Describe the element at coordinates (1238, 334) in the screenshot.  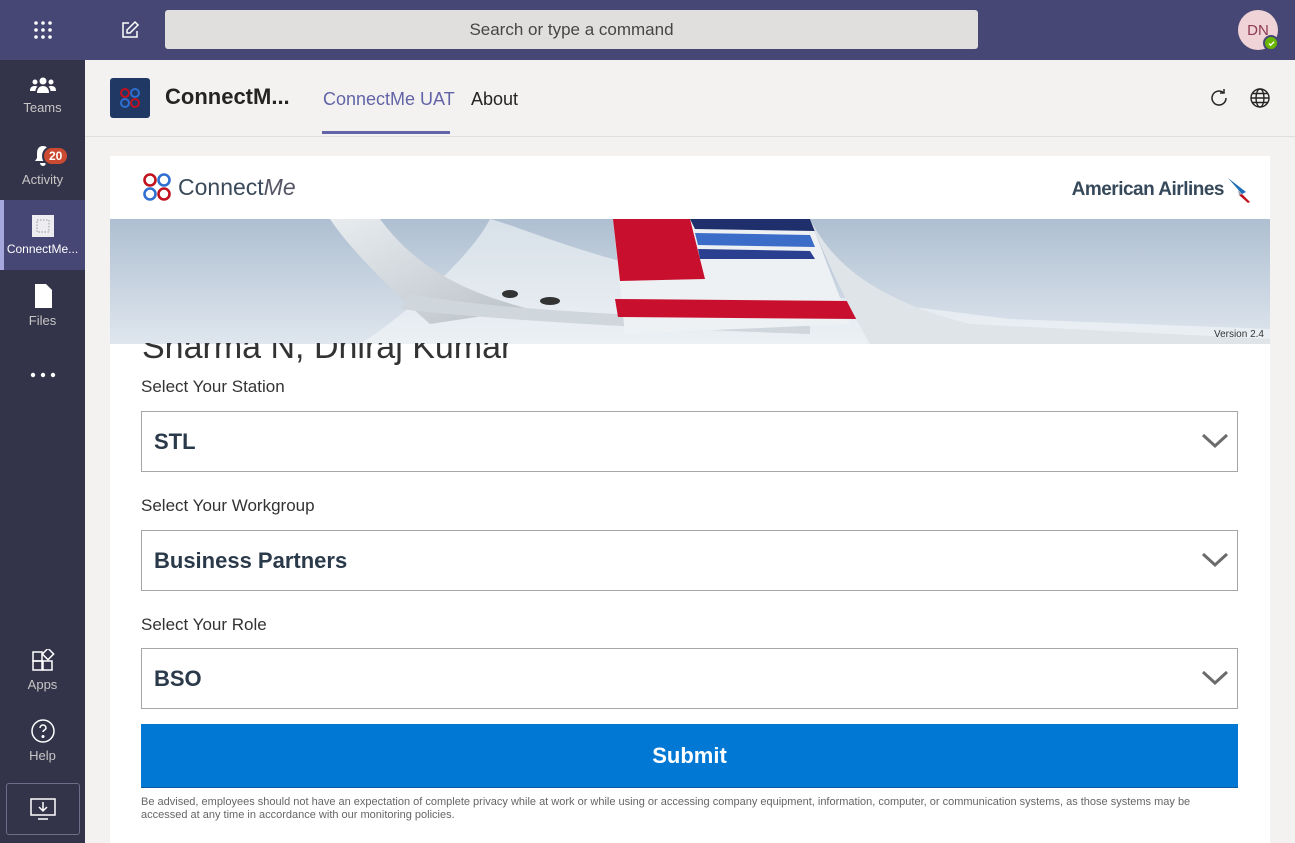
I see `version-label: Version 2.4` at that location.